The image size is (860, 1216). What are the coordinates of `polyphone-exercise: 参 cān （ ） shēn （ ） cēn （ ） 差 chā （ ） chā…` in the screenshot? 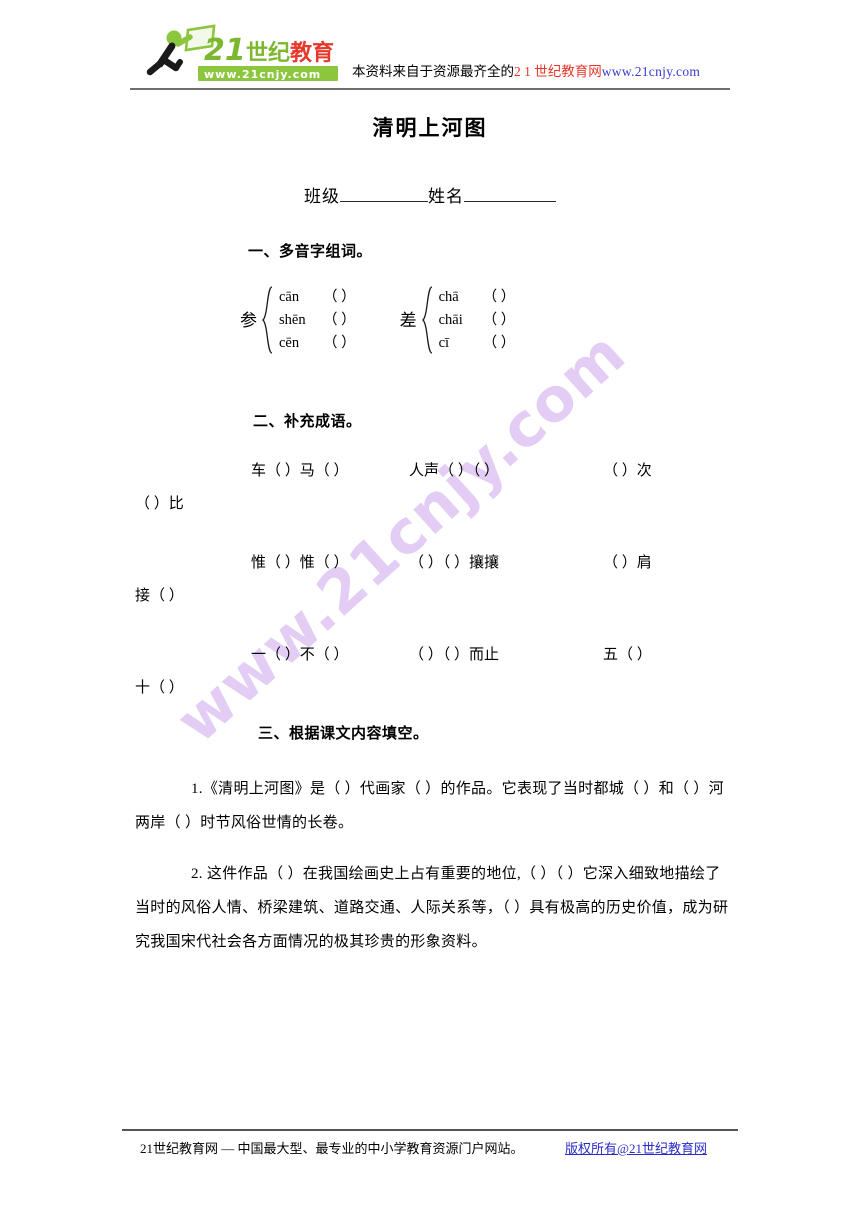 It's located at (377, 320).